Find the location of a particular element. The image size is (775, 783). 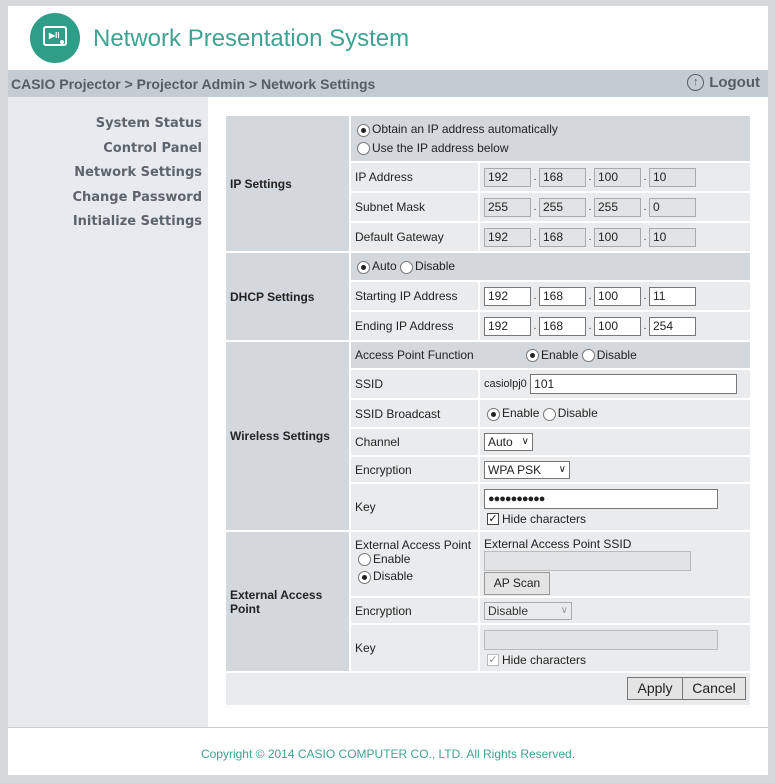

external-ap-ssid-field: External Access Point SSID AP Scan is located at coordinates (615, 565).